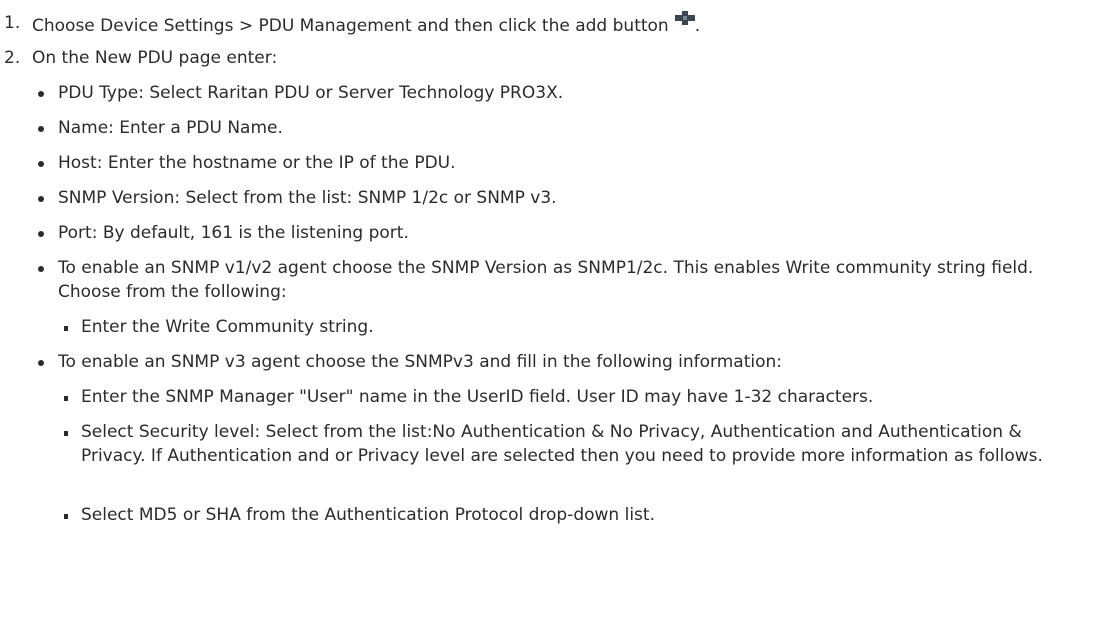 This screenshot has height=625, width=1107. I want to click on list-item-text: Name: Enter a PDU Name., so click(170, 128).